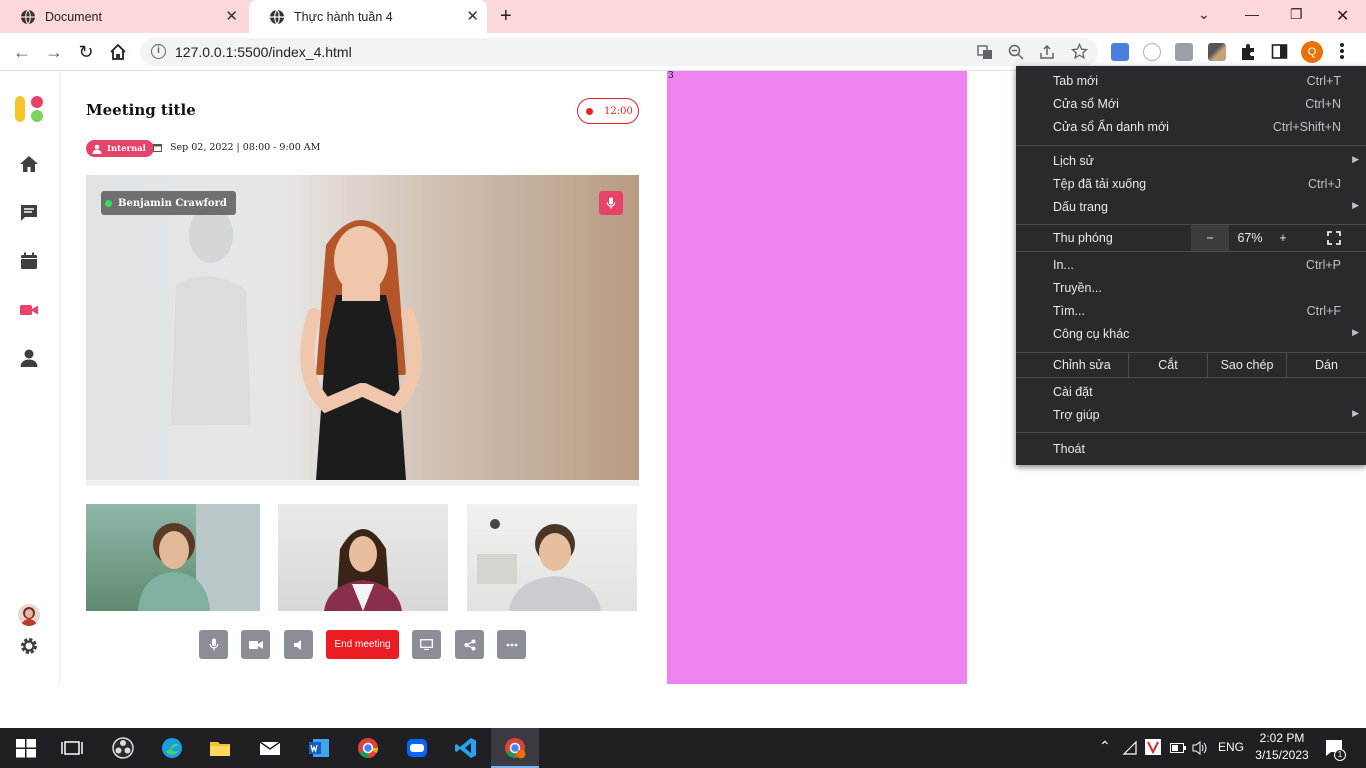  What do you see at coordinates (1191, 312) in the screenshot?
I see `menu-item-find: Tìm... Ctrl+F` at bounding box center [1191, 312].